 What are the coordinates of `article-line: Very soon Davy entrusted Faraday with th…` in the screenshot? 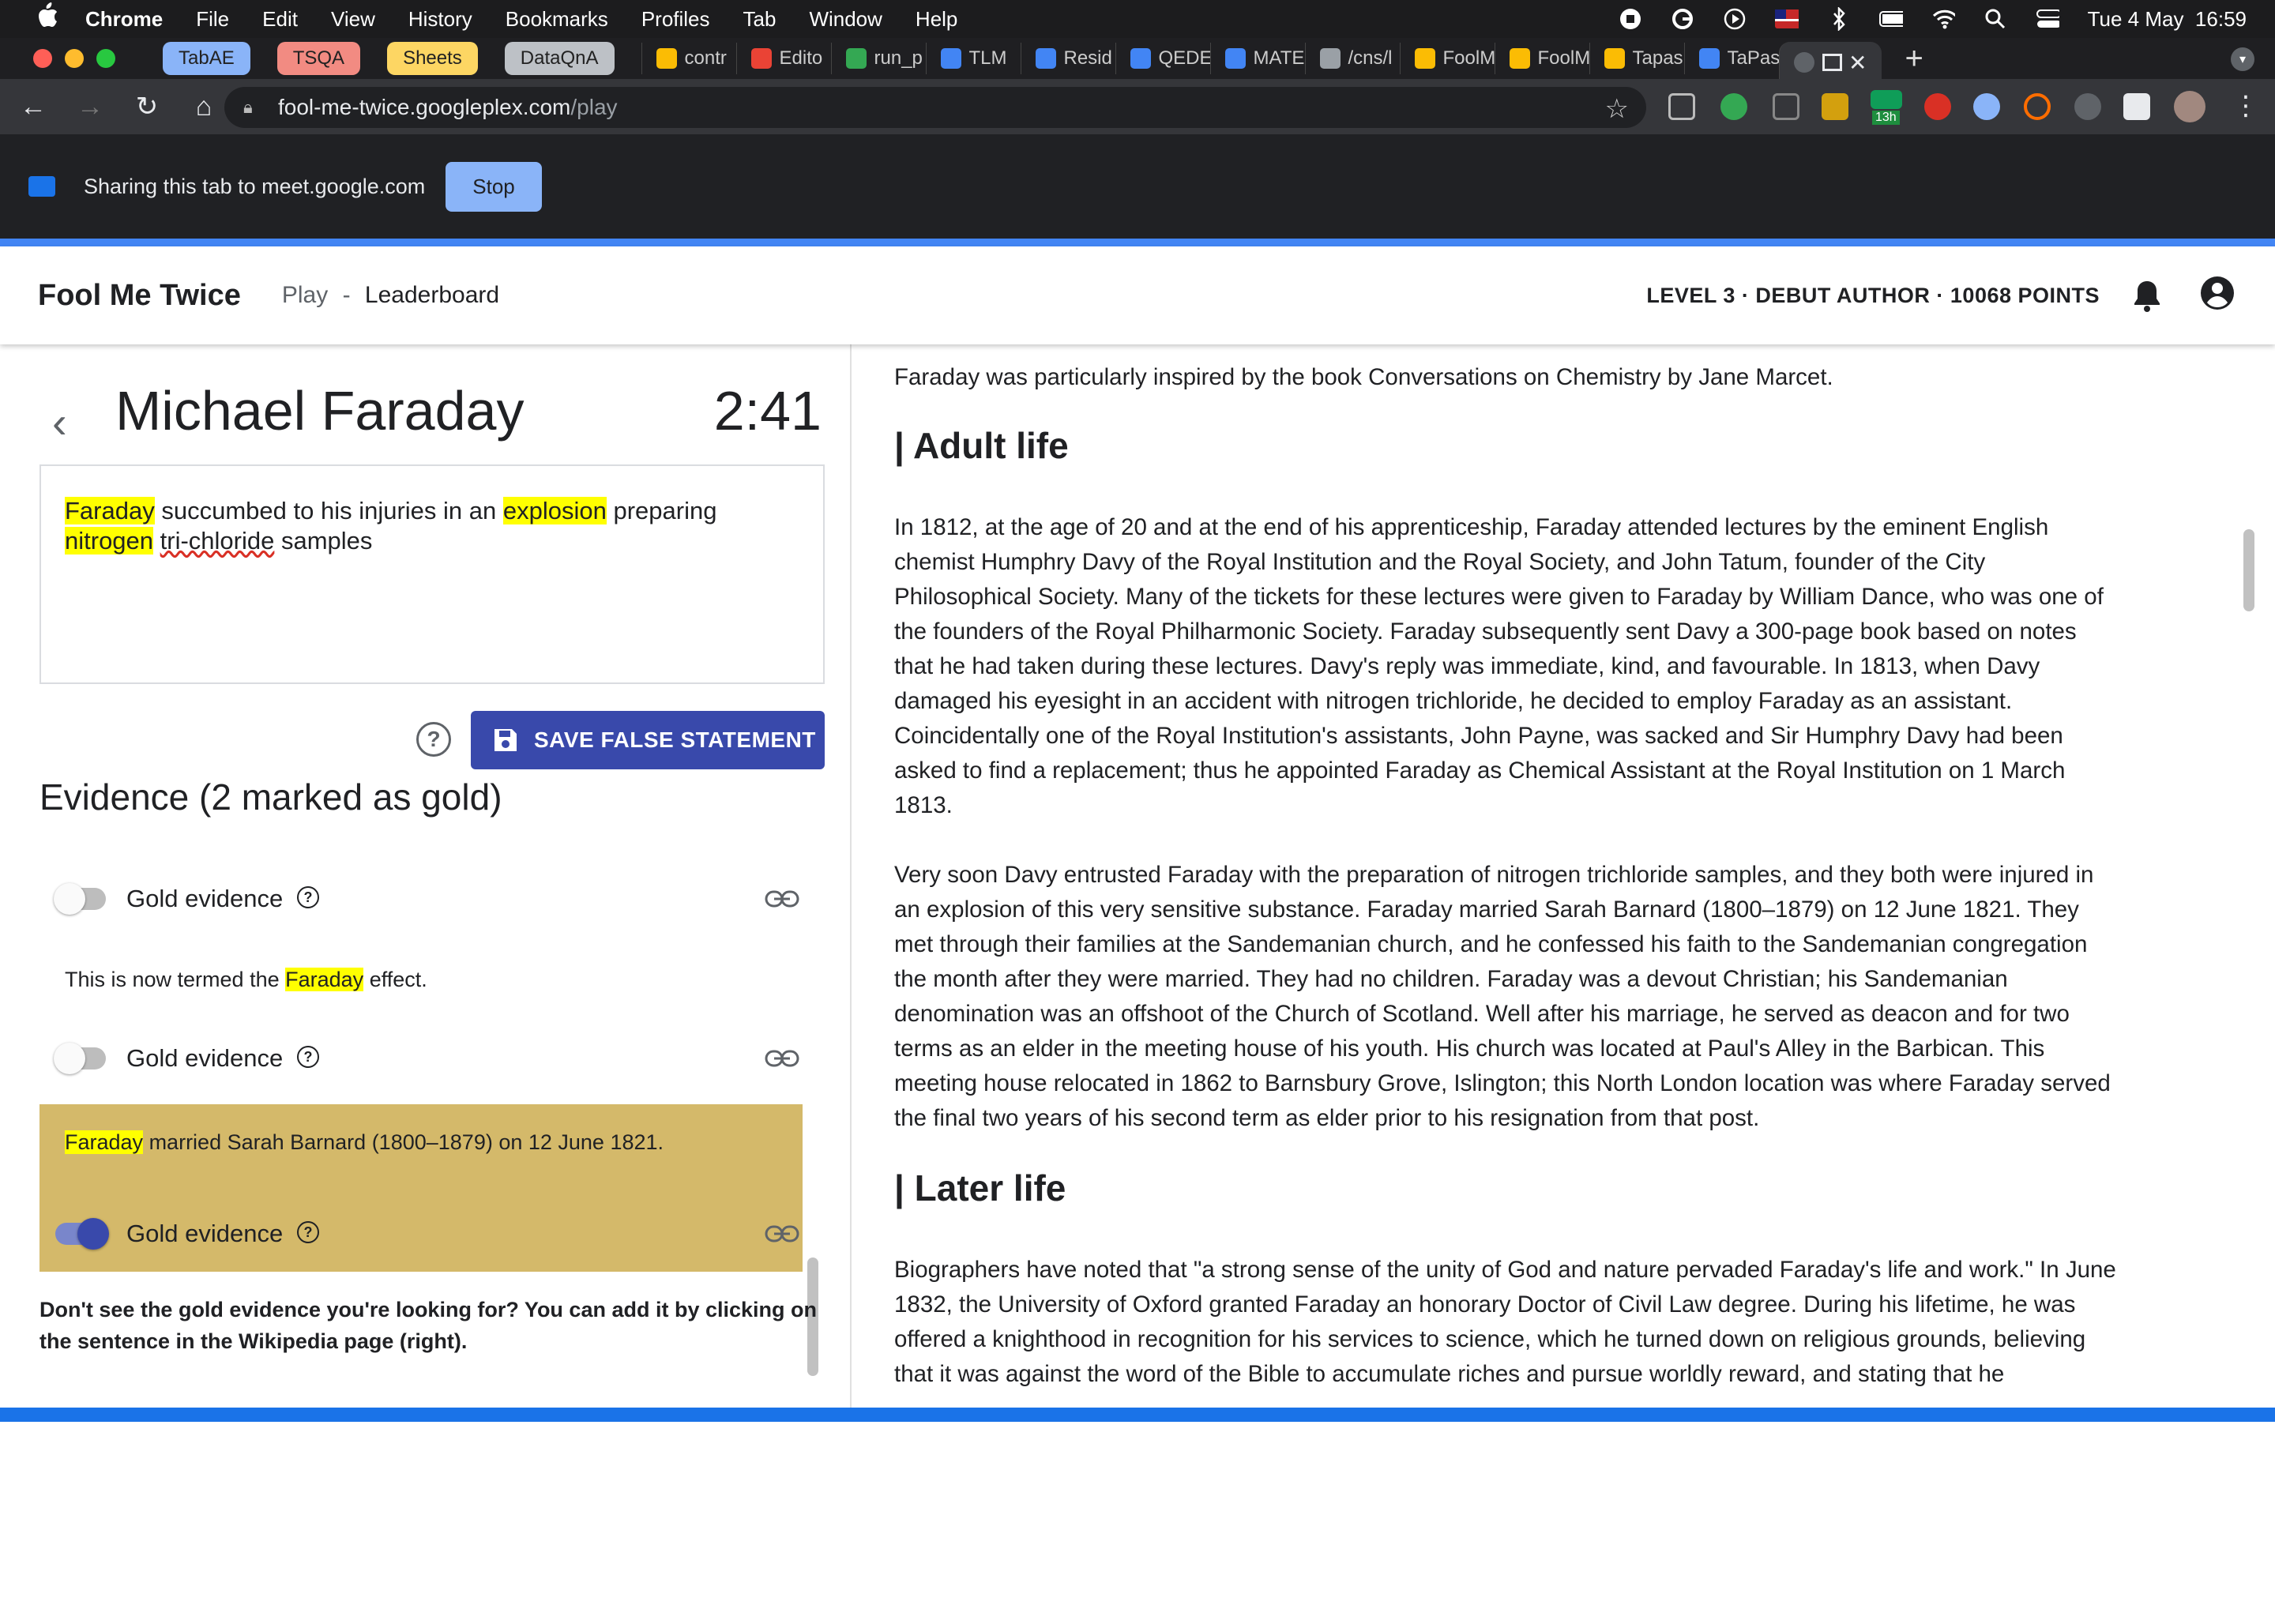 It's located at (1565, 875).